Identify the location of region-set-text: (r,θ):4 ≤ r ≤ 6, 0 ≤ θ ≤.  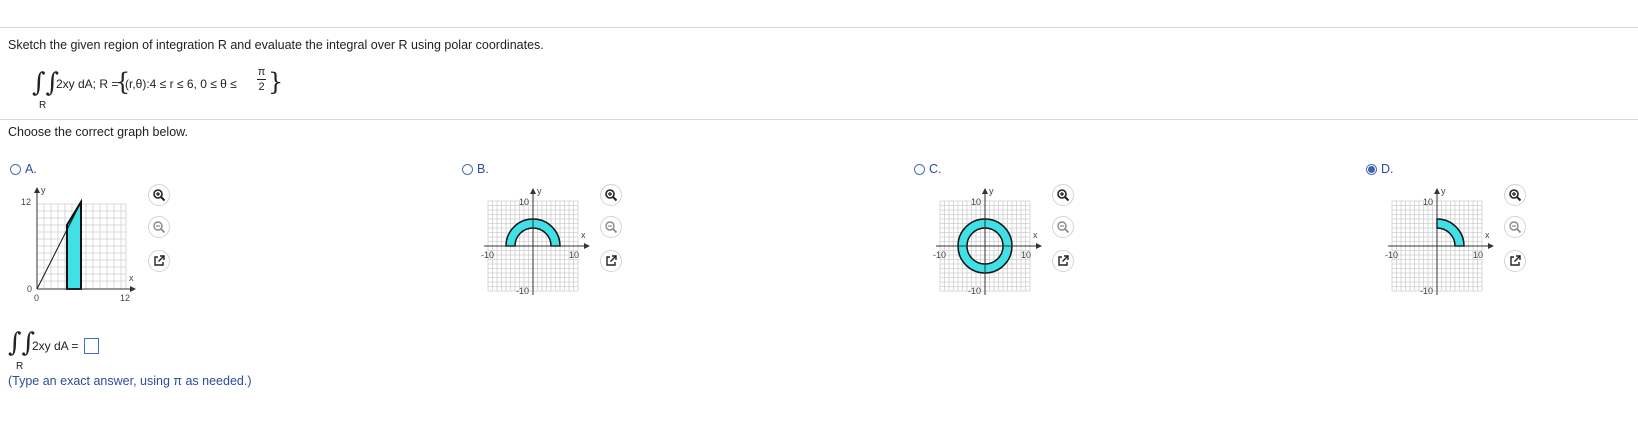
(181, 84).